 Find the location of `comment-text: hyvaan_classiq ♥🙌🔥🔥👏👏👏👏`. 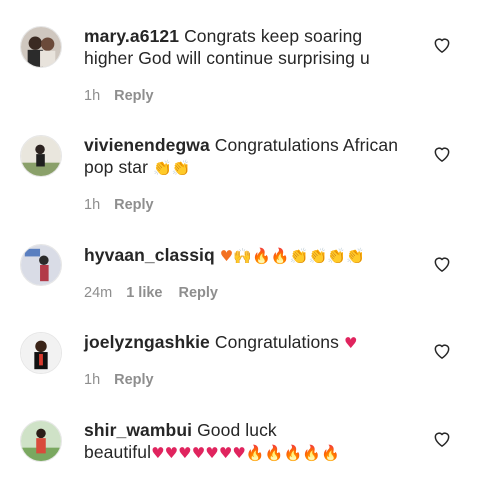

comment-text: hyvaan_classiq ♥🙌🔥🔥👏👏👏👏 is located at coordinates (249, 255).